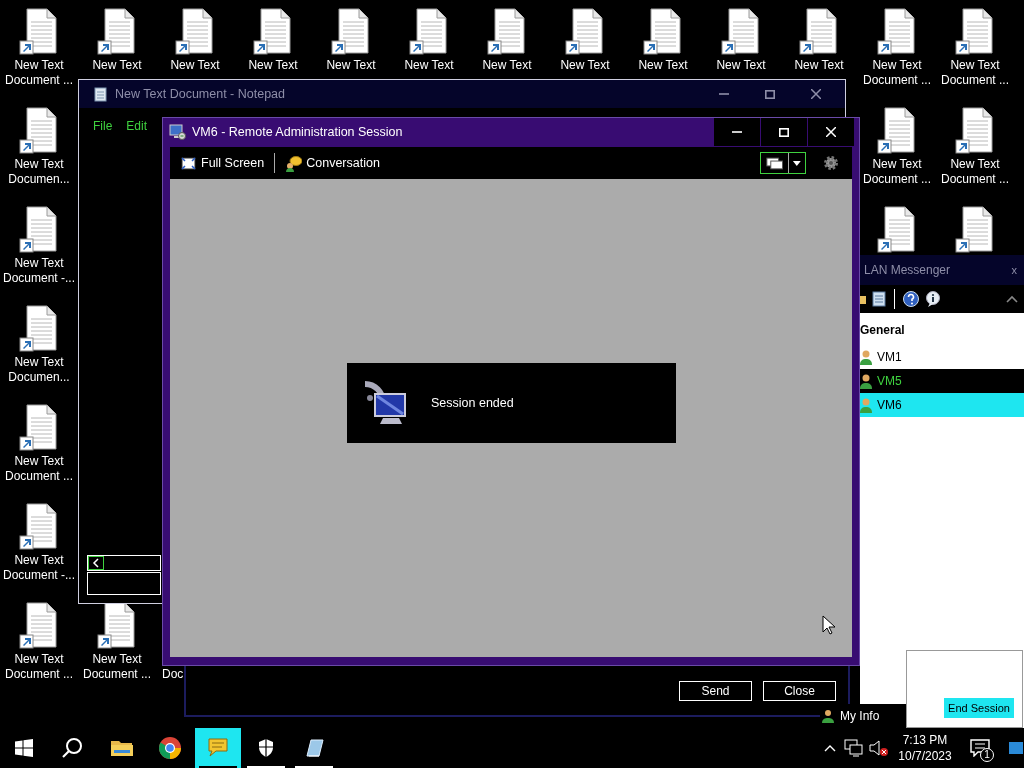  I want to click on clock-date: 10/7/2023, so click(925, 756).